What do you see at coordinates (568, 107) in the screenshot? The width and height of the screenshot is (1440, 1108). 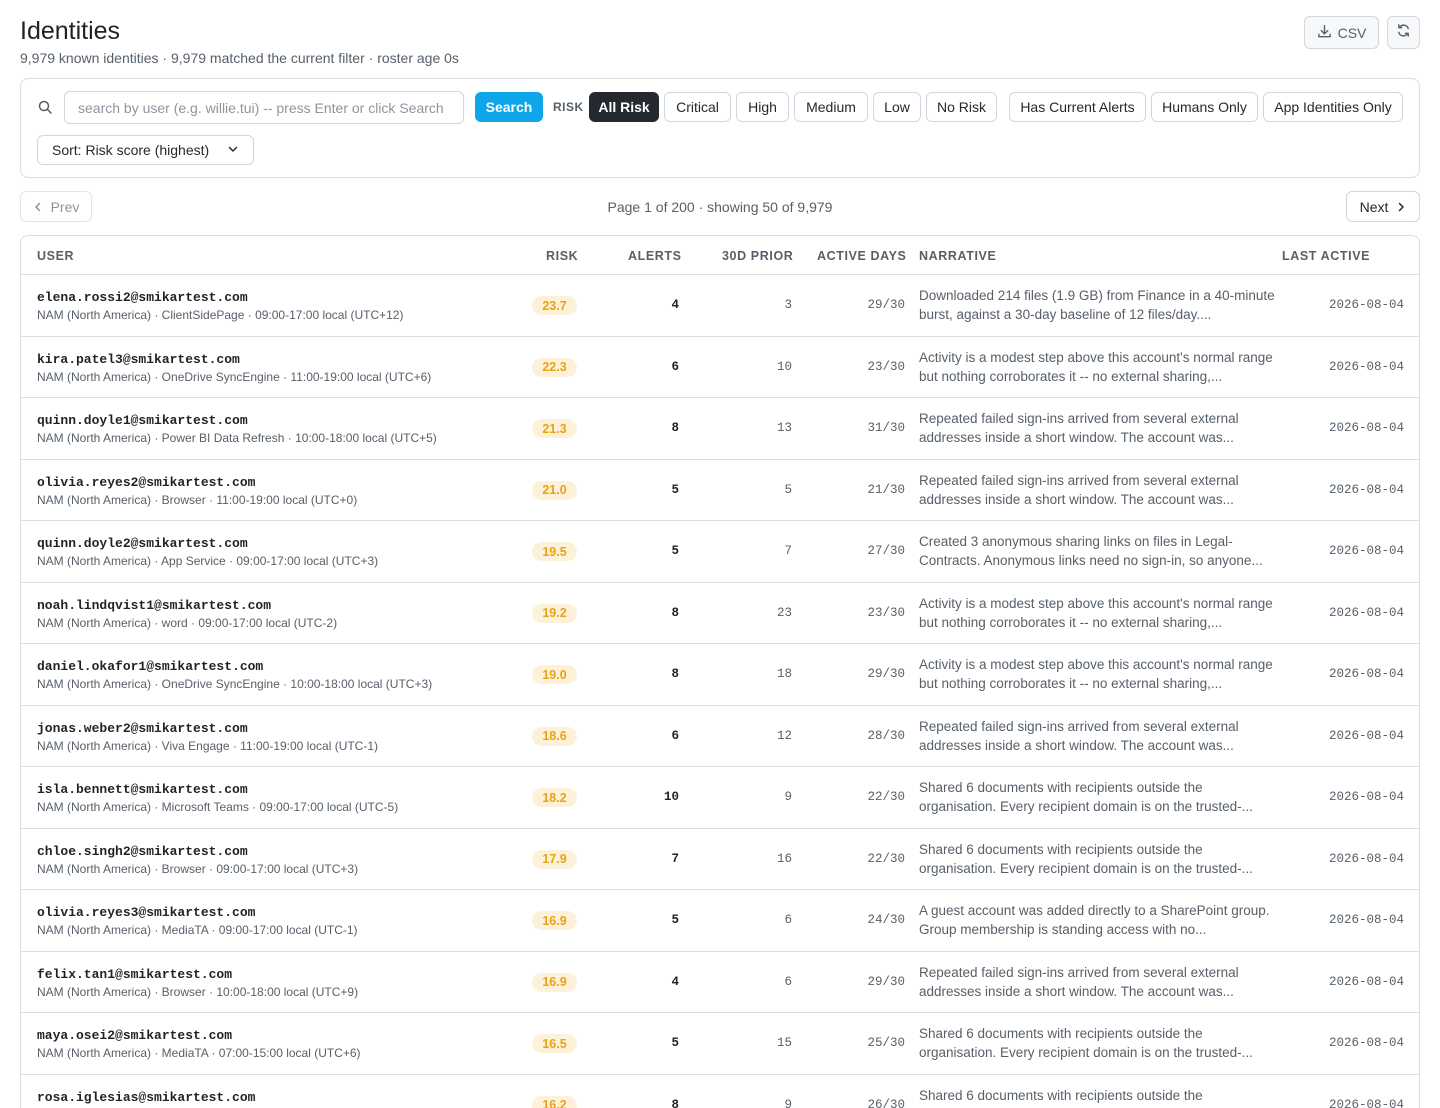 I see `risk-filter-label: RISK` at bounding box center [568, 107].